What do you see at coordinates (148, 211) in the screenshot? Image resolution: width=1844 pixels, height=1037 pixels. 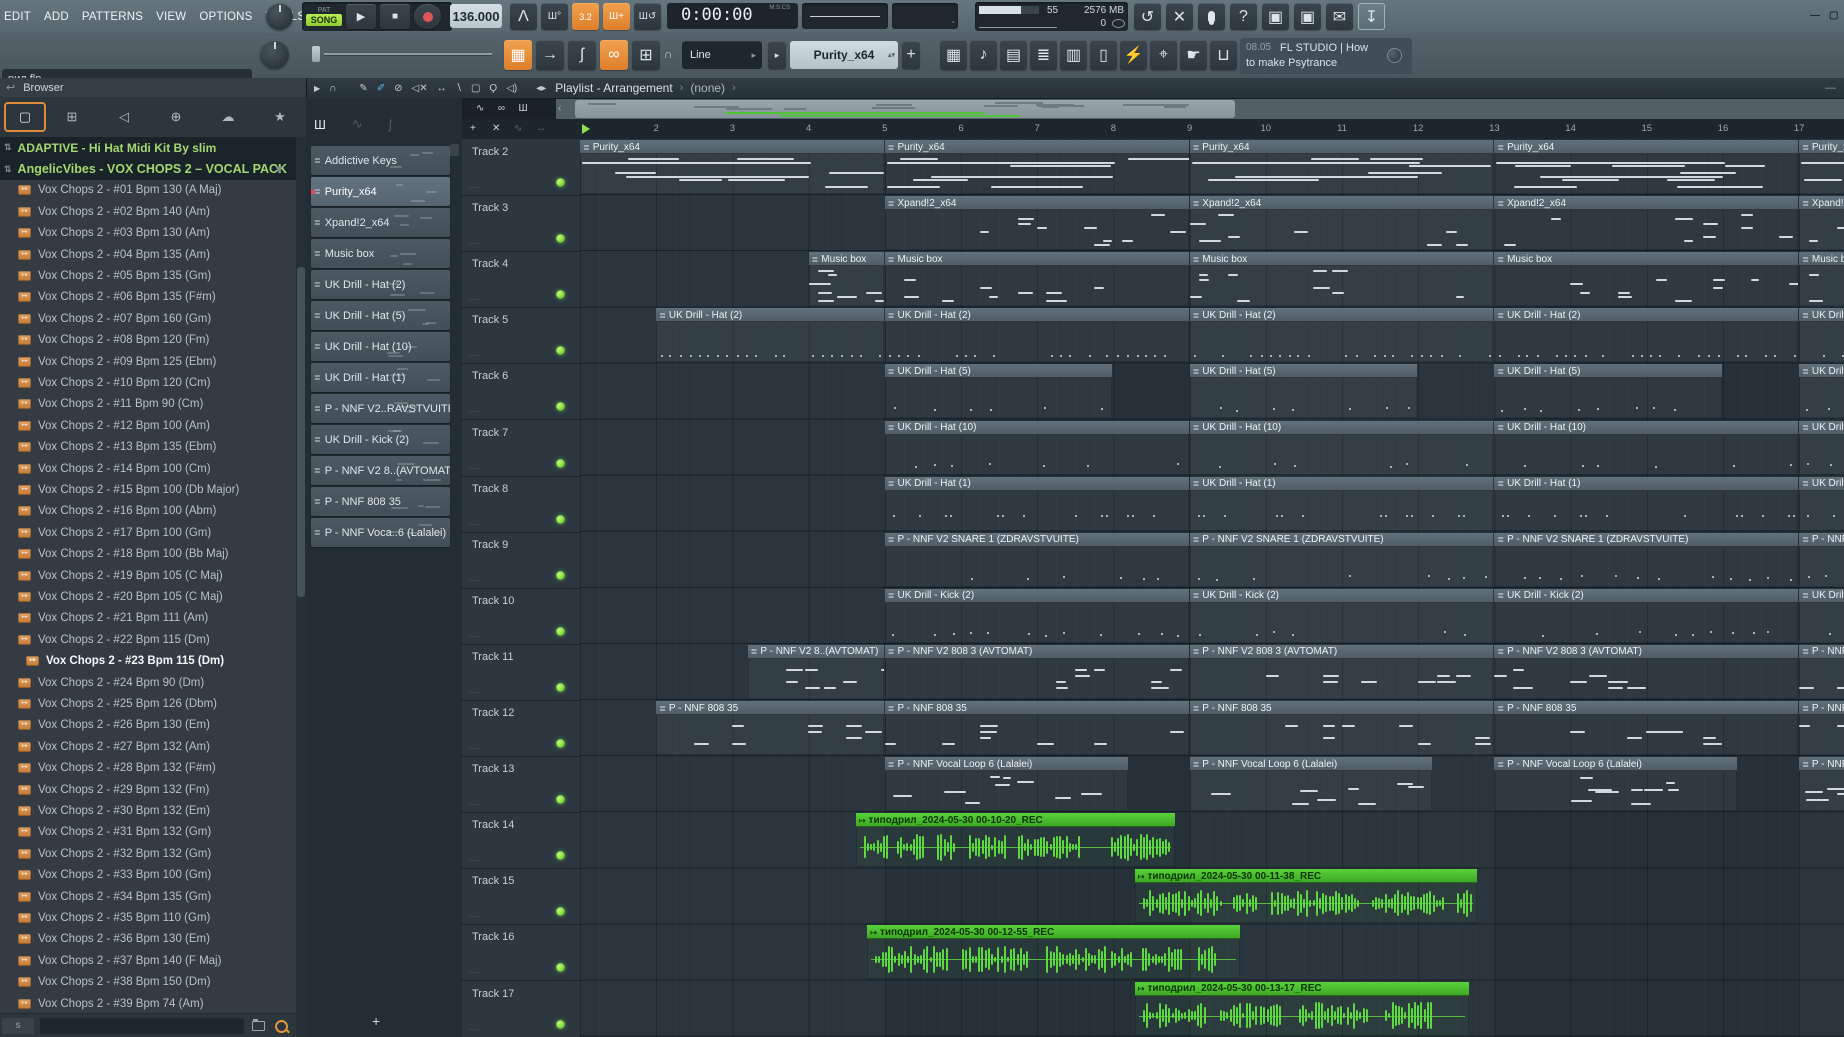 I see `browser-item: ↦ Vox Chops 2 - #02 Bpm 140 (Am)` at bounding box center [148, 211].